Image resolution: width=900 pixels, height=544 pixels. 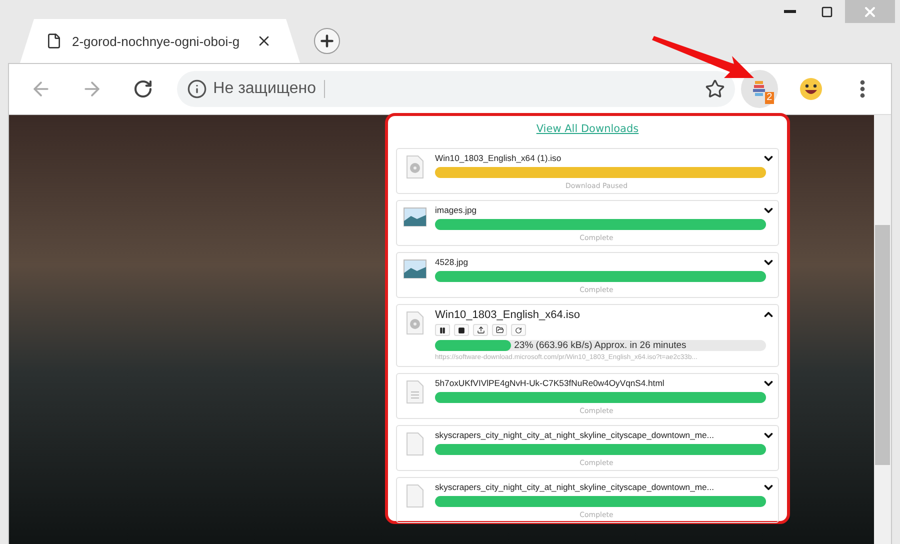 I want to click on count-badge: 2, so click(x=769, y=98).